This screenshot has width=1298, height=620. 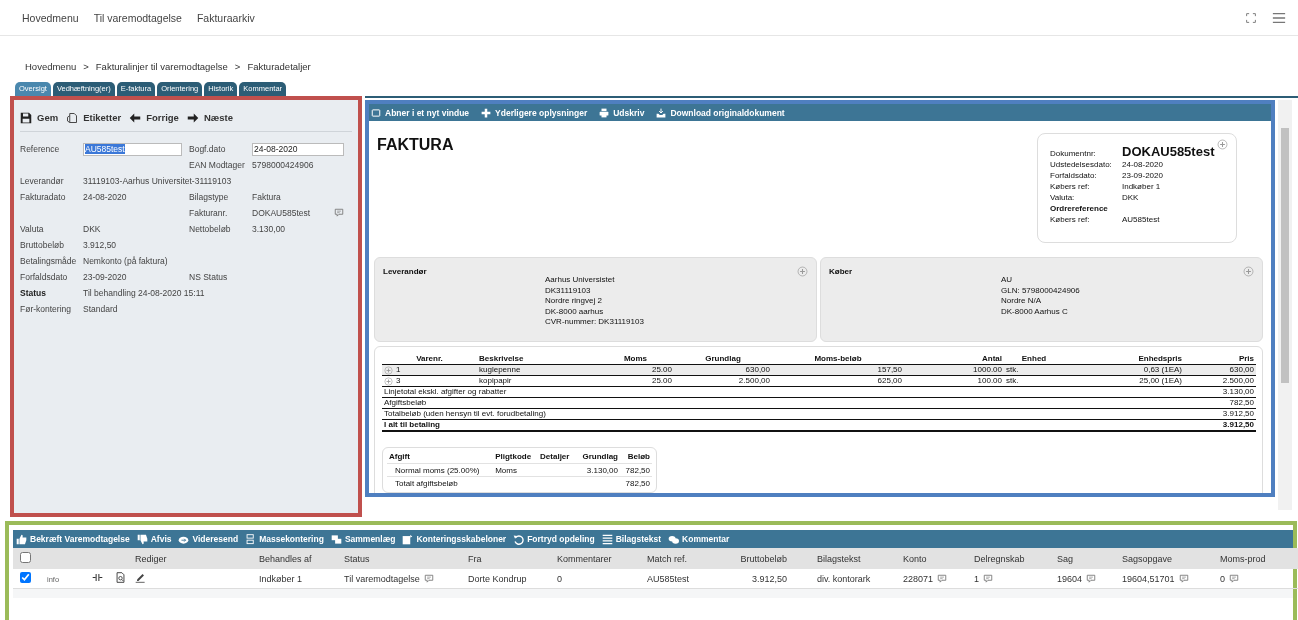 What do you see at coordinates (505, 579) in the screenshot?
I see `table-cell: Dorte Kondrup` at bounding box center [505, 579].